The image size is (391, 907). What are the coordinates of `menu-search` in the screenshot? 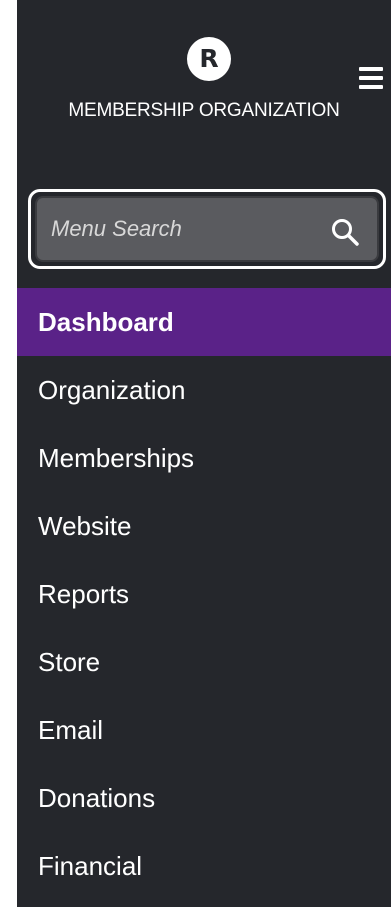 It's located at (207, 229).